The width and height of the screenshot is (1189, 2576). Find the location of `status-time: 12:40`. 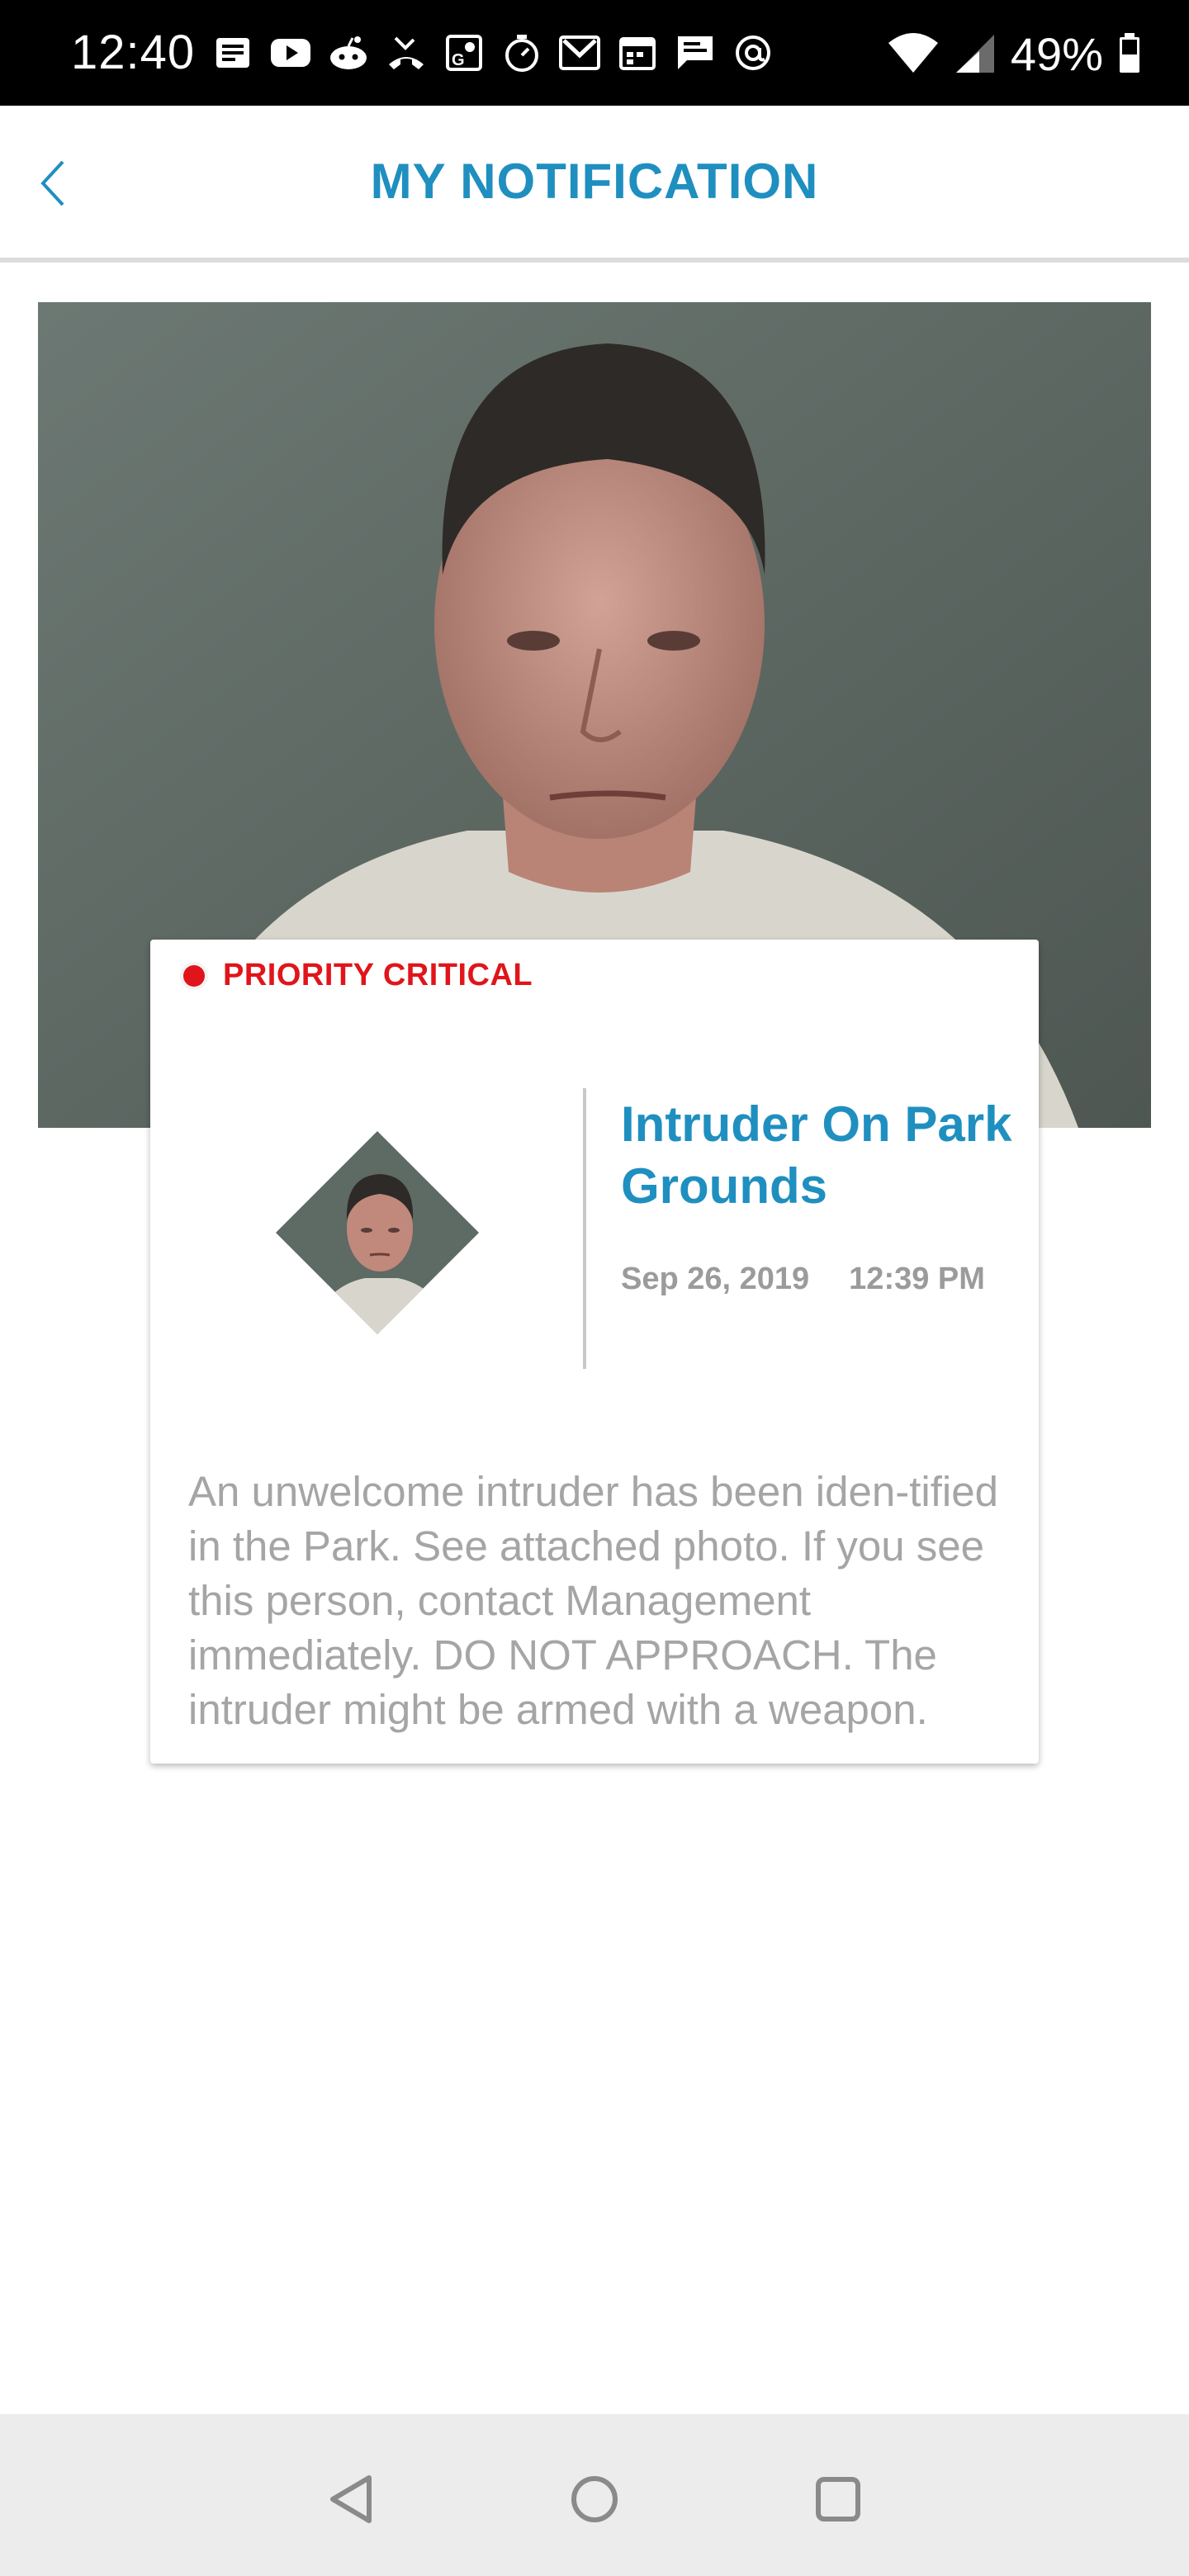

status-time: 12:40 is located at coordinates (133, 52).